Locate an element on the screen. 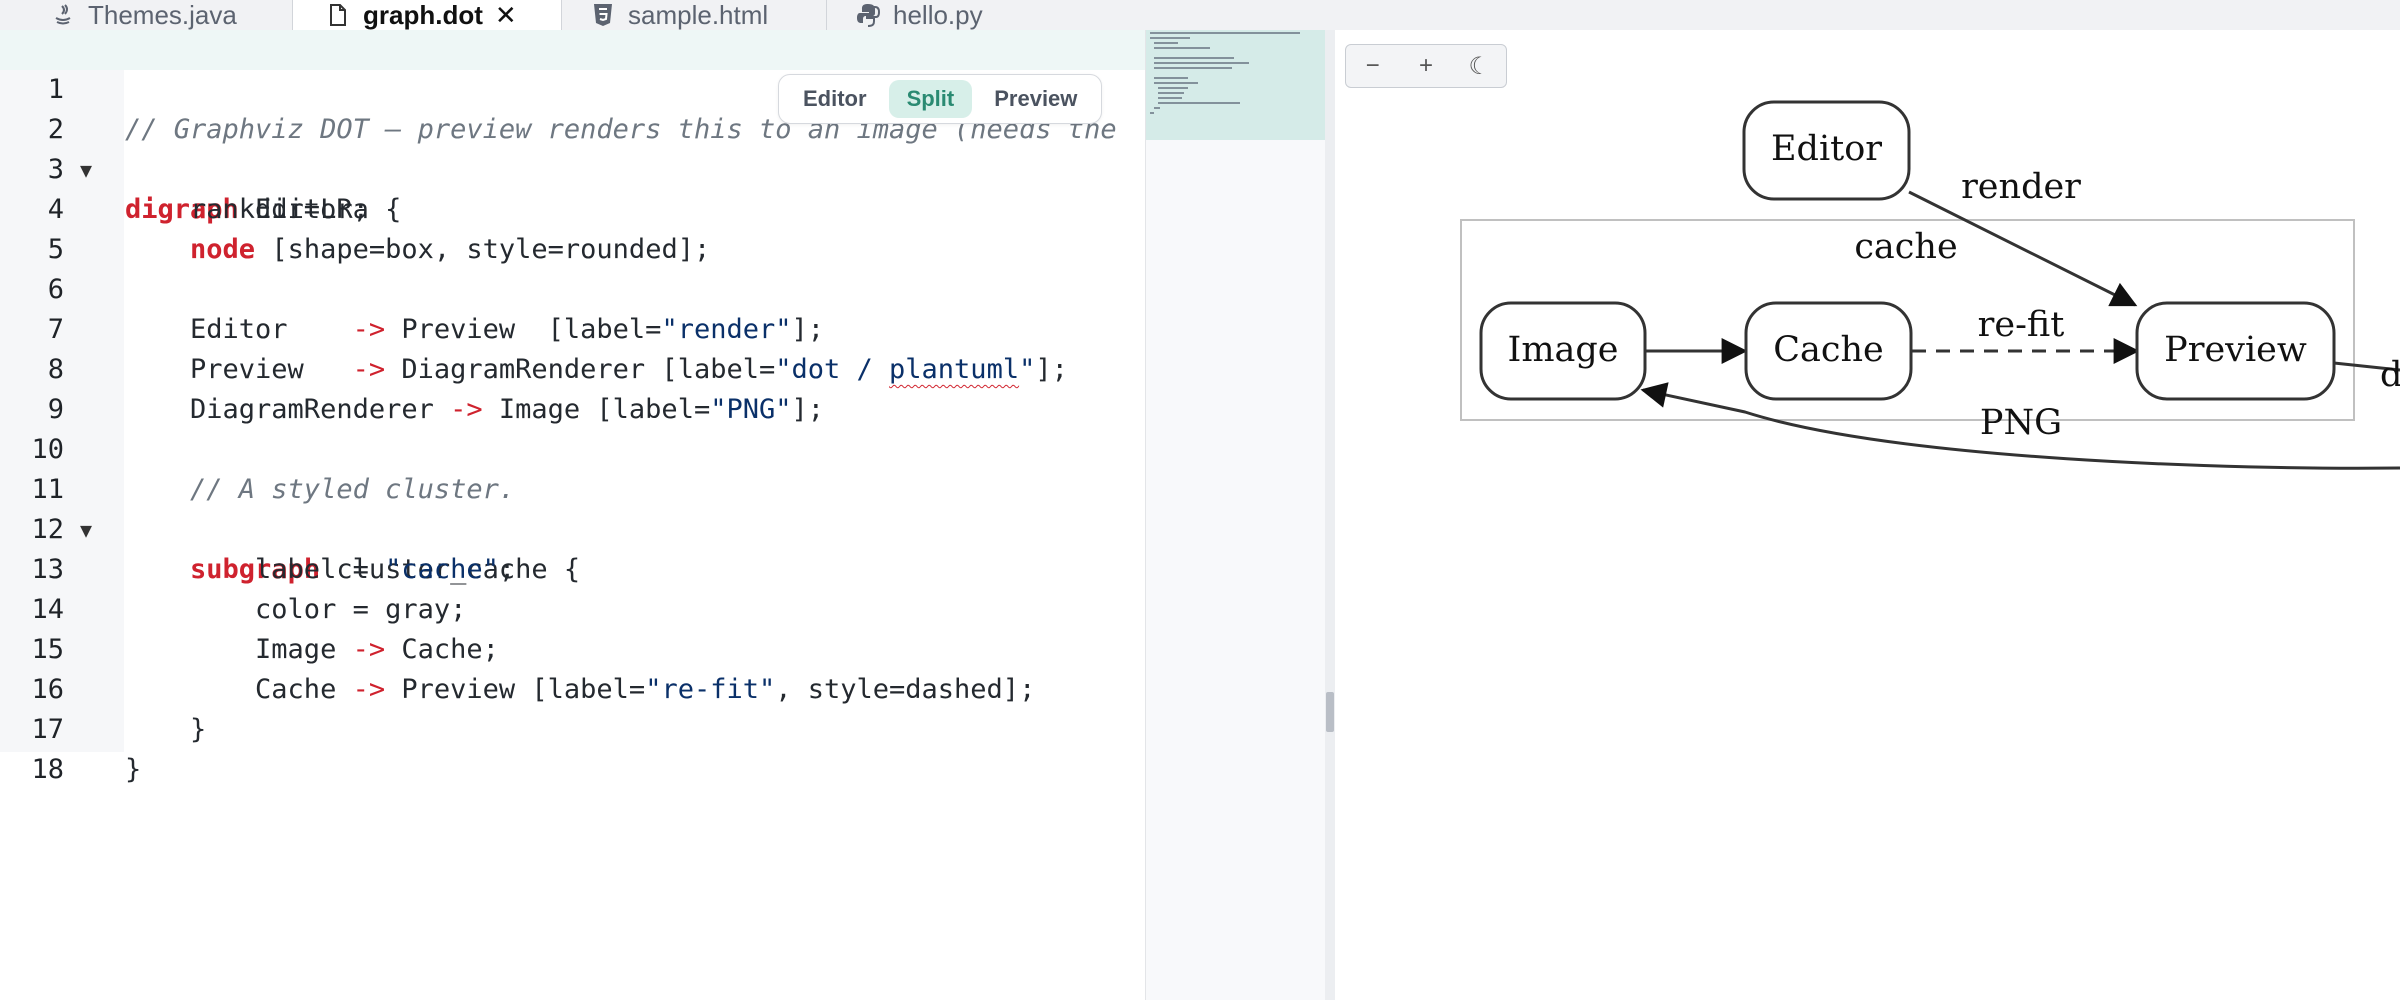 The height and width of the screenshot is (1000, 2400). tab-hello-py: hello.py is located at coordinates (919, 15).